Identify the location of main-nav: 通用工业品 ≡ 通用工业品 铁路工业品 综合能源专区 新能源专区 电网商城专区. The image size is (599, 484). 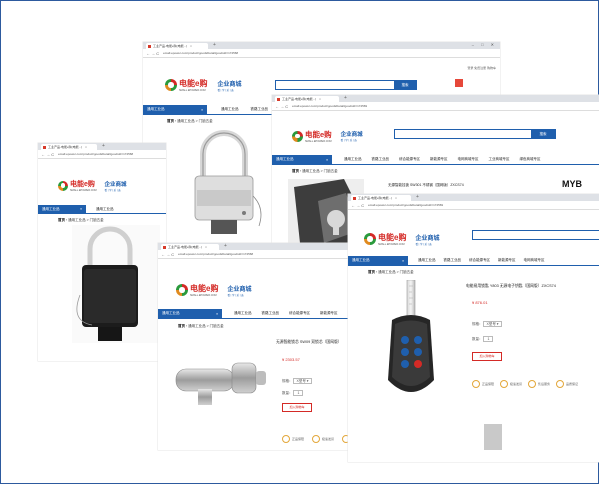
(473, 261).